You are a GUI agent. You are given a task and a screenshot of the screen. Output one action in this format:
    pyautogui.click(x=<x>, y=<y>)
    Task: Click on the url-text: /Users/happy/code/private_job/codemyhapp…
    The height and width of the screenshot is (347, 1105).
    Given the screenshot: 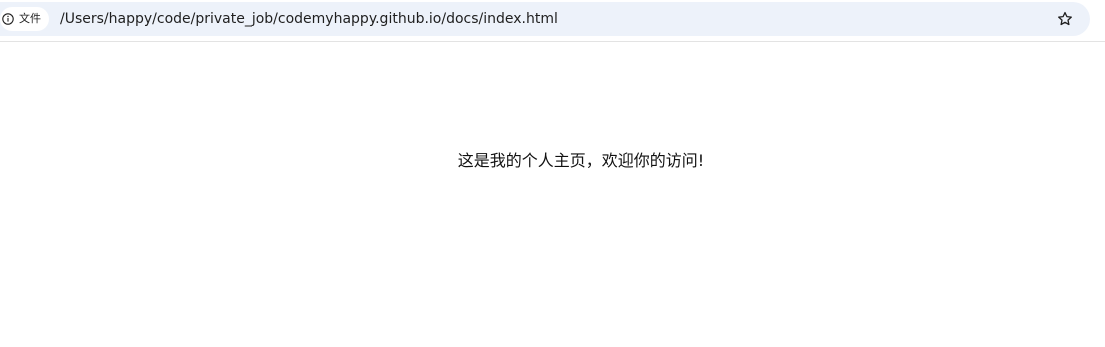 What is the action you would take?
    pyautogui.click(x=309, y=19)
    